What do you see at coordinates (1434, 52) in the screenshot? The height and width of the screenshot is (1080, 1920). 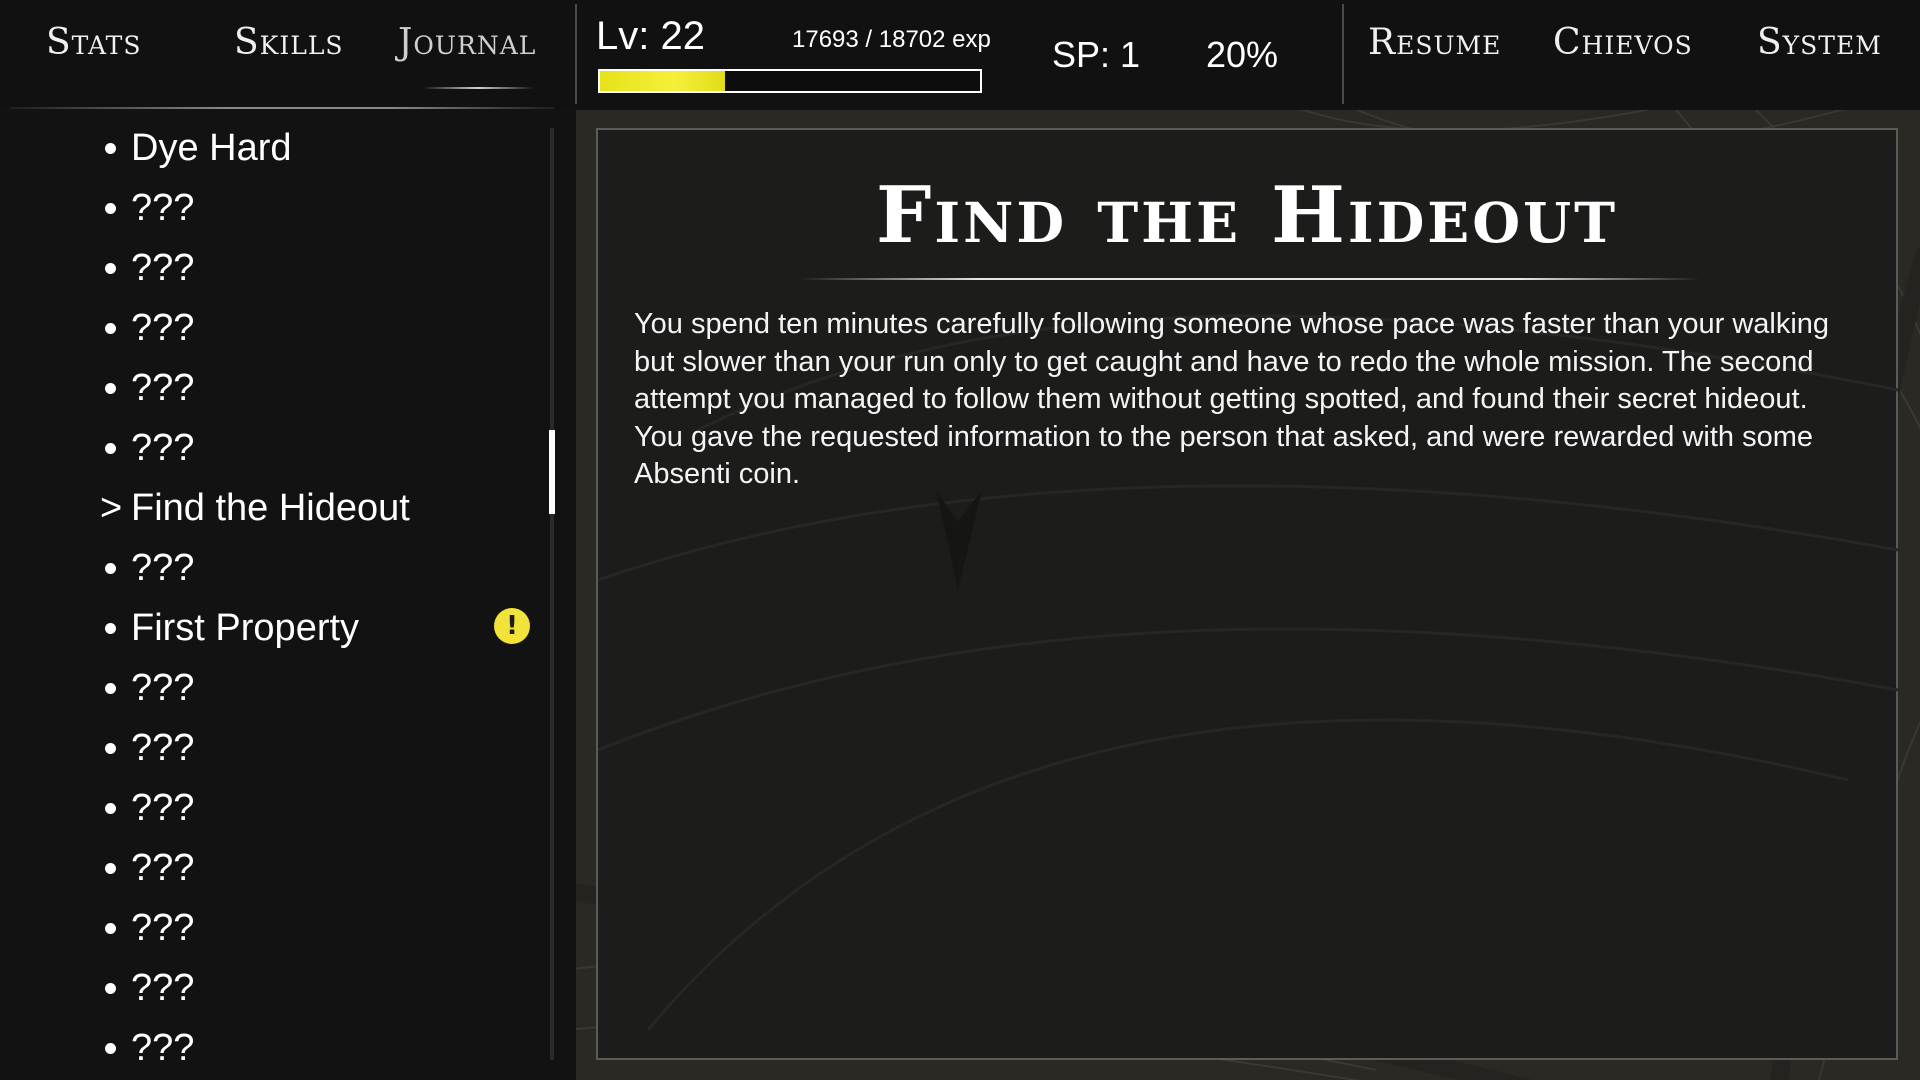 I see `resume-button: Resume` at bounding box center [1434, 52].